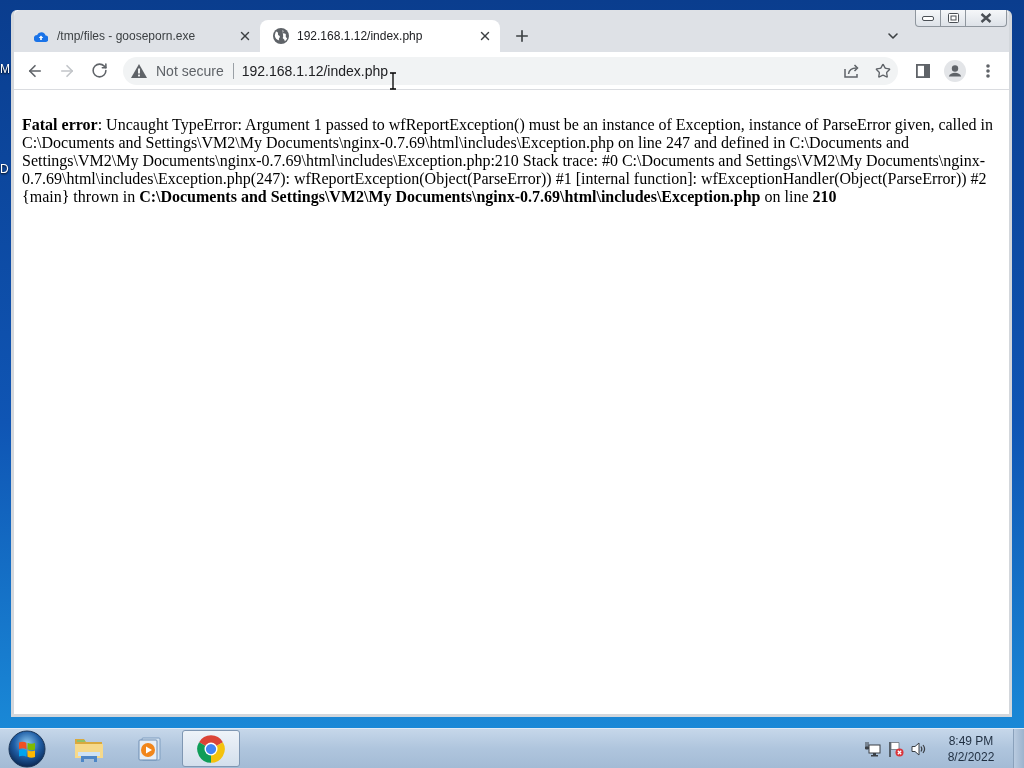 The height and width of the screenshot is (768, 1024). Describe the element at coordinates (5, 69) in the screenshot. I see `desktop-icon-label: M` at that location.